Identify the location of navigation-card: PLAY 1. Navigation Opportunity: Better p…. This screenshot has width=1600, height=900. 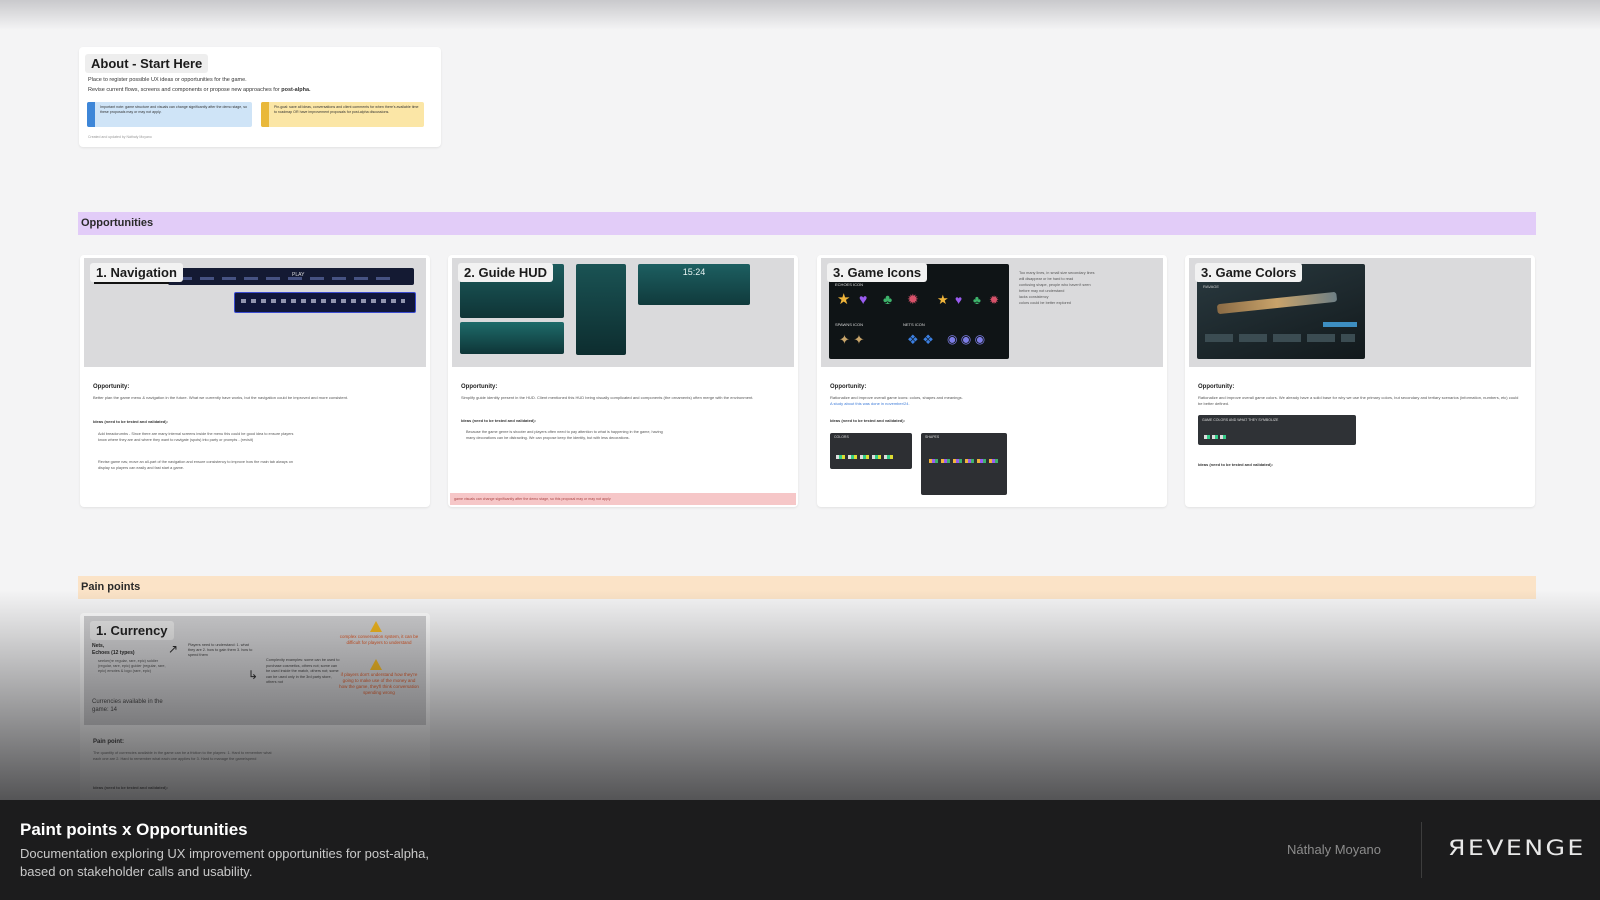
(255, 381).